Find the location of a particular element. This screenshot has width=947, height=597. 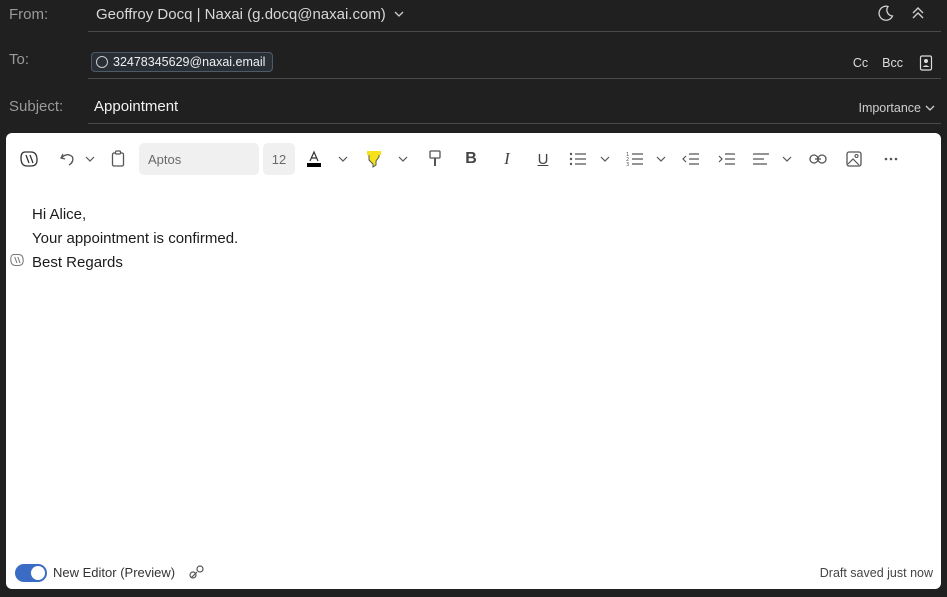

bcc-button: Bcc is located at coordinates (892, 63).